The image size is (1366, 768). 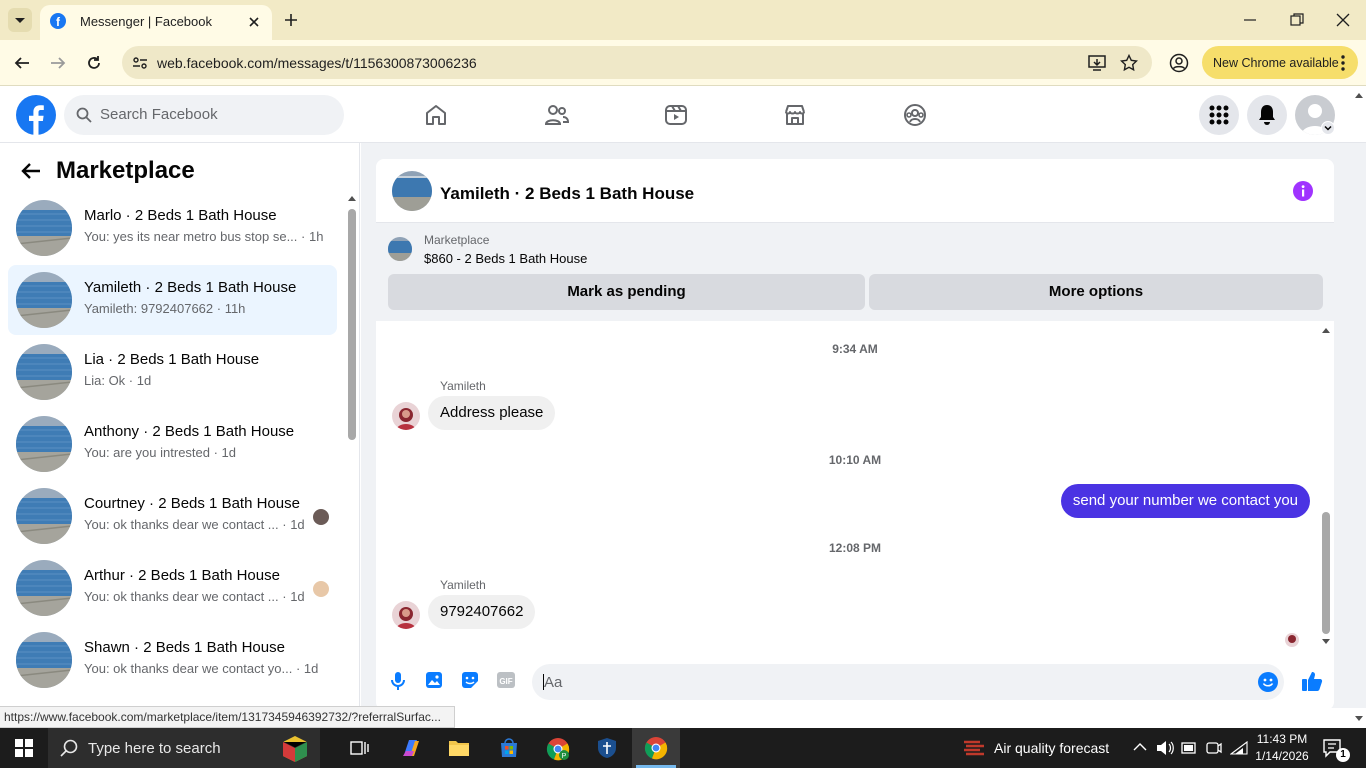 What do you see at coordinates (1282, 739) in the screenshot?
I see `clock-time: 11:43 PM` at bounding box center [1282, 739].